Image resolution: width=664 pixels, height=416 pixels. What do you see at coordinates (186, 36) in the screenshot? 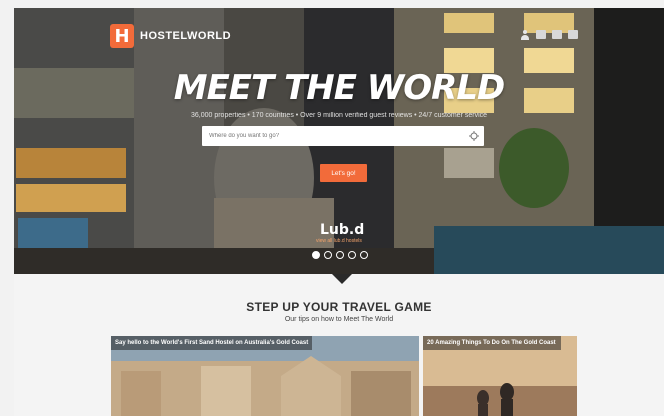
I see `logo-text: HOSTELWORLD` at bounding box center [186, 36].